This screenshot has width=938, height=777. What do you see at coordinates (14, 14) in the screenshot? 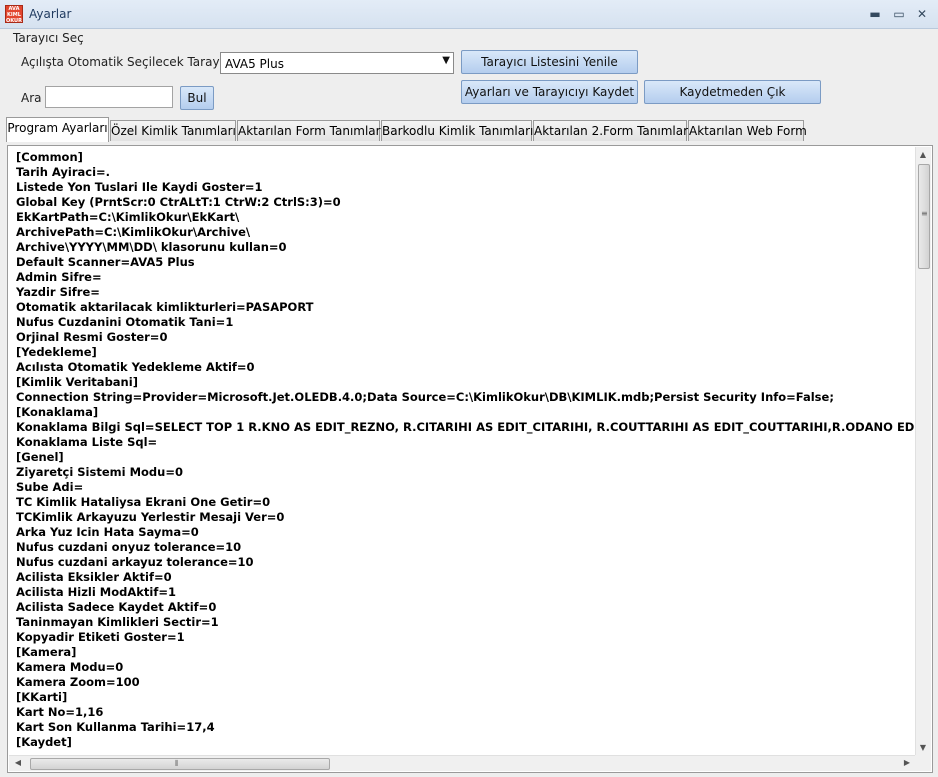
I see `app-logo-icon: AVA KIML OKUR` at bounding box center [14, 14].